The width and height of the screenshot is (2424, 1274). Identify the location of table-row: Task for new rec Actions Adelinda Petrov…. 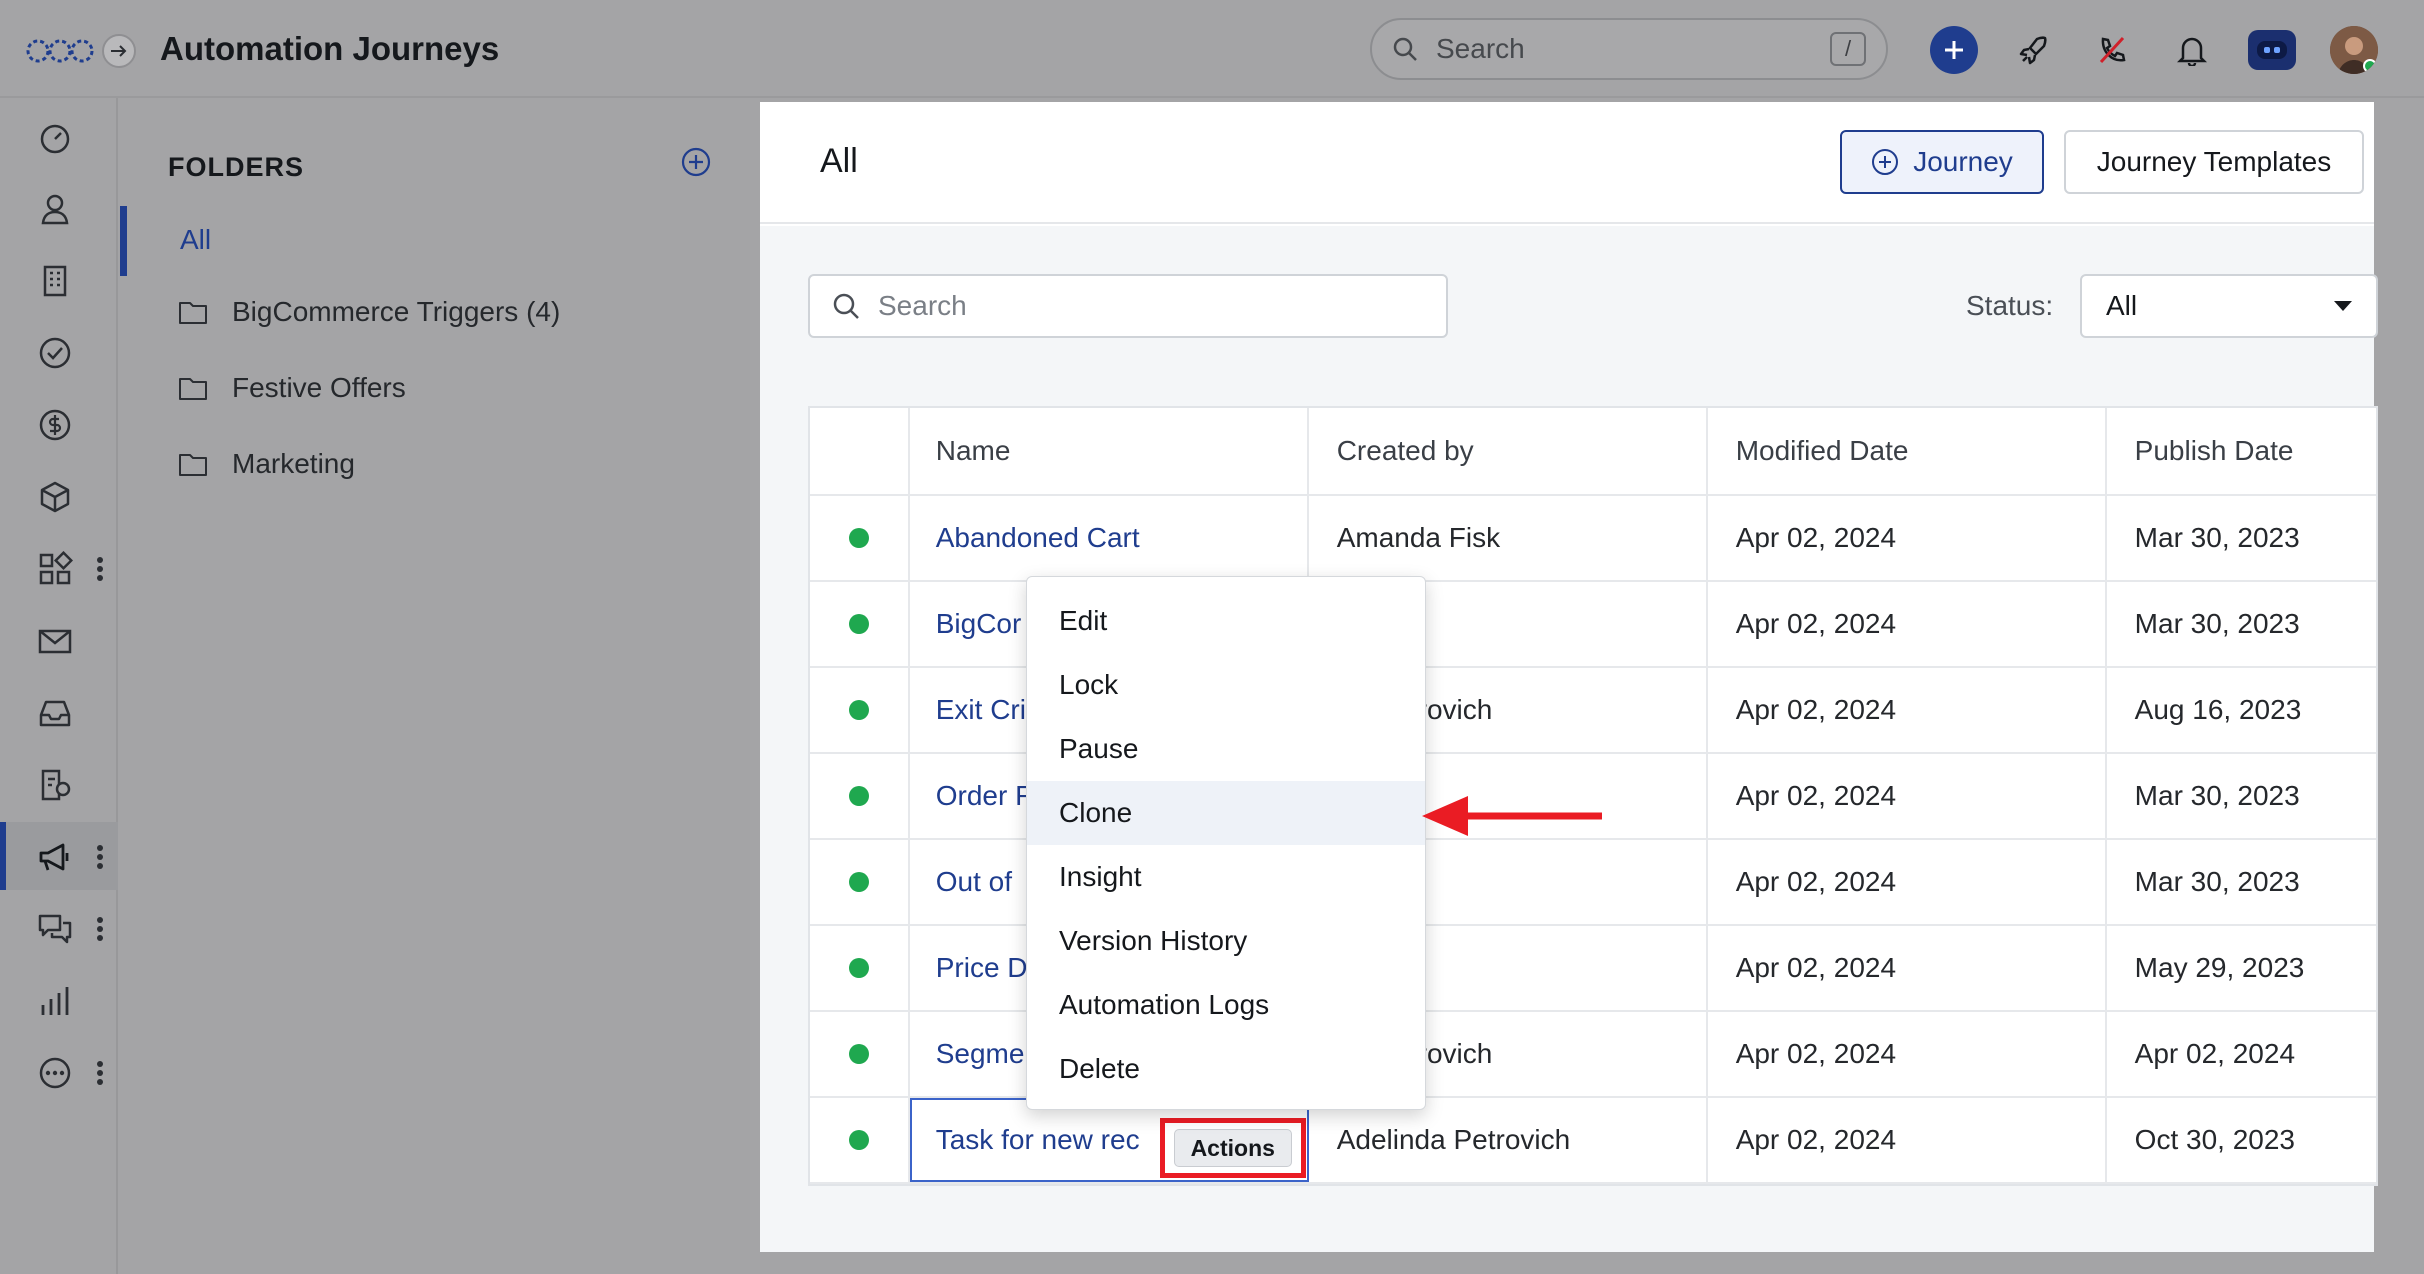
(1593, 1141).